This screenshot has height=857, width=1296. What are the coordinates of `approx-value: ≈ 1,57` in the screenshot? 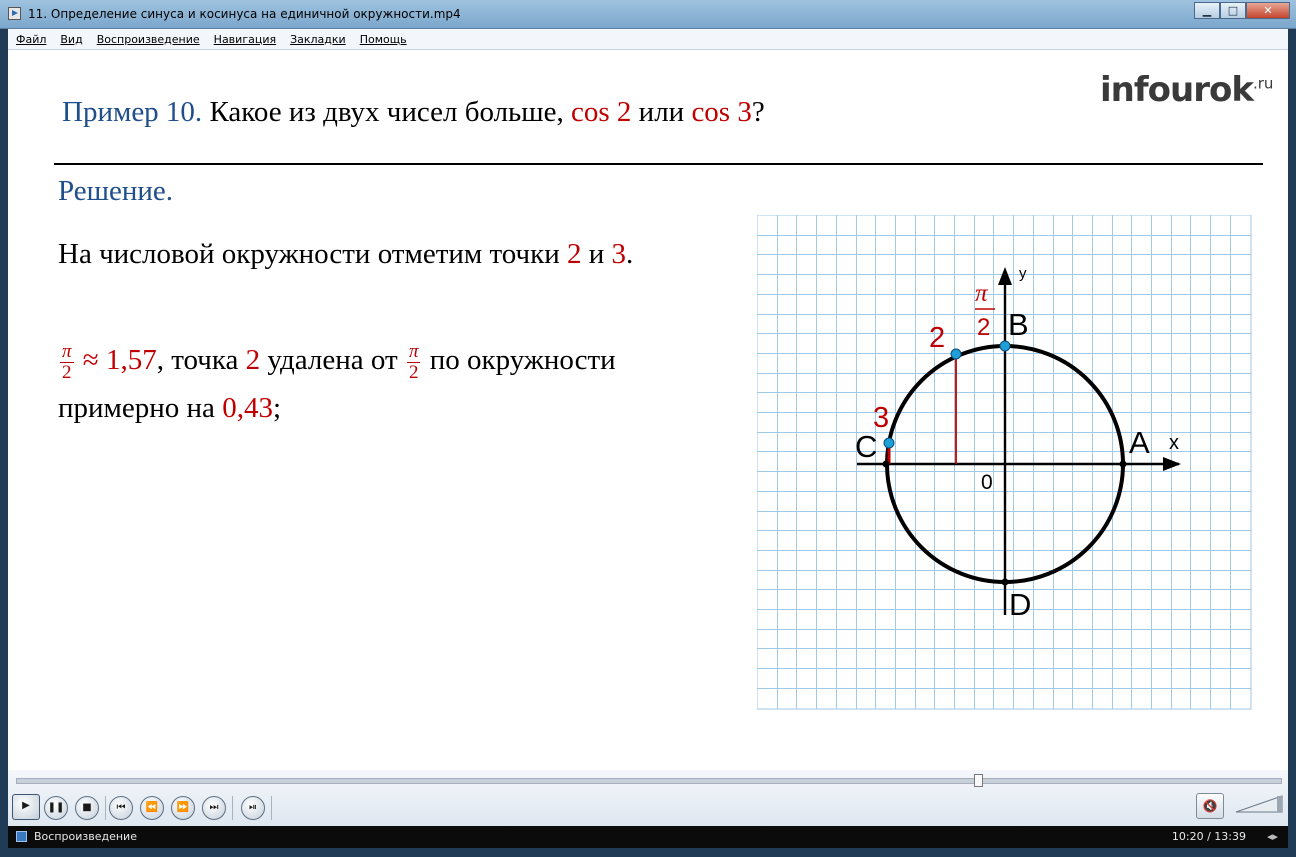 It's located at (119, 360).